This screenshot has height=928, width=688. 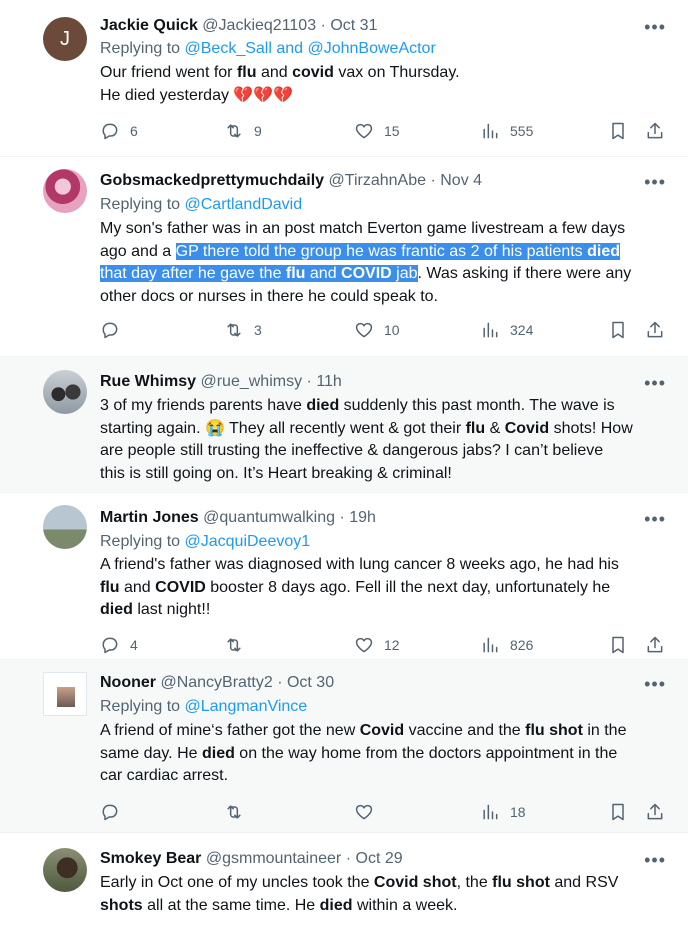 I want to click on tweet-header: Martin Jones @quantumwalking · 19h, so click(x=384, y=518).